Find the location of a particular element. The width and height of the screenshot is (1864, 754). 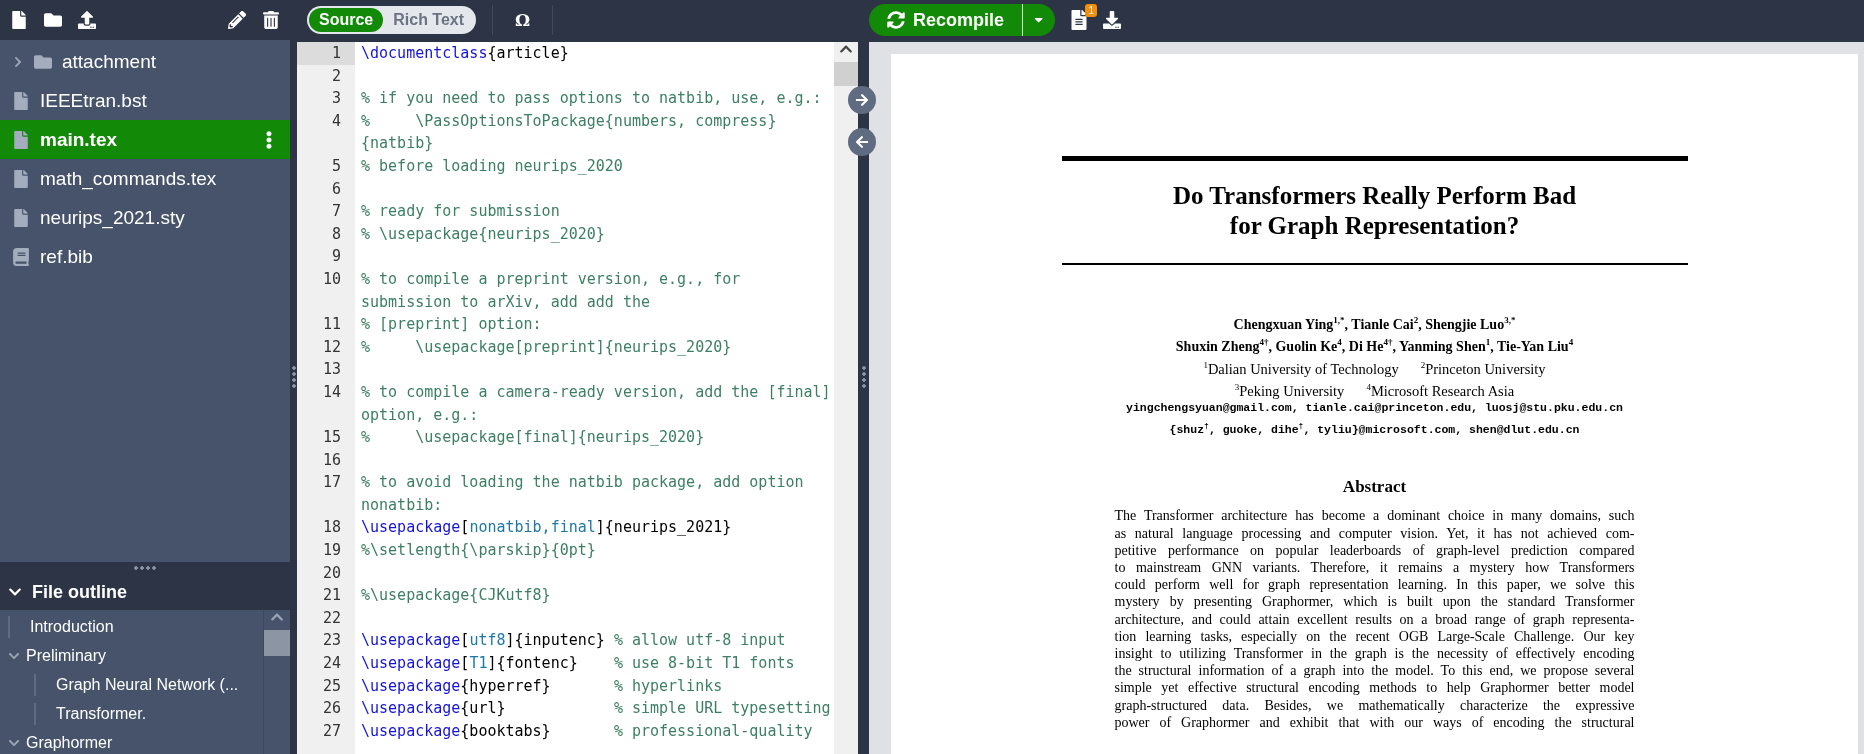

line-number: 11 is located at coordinates (331, 325).